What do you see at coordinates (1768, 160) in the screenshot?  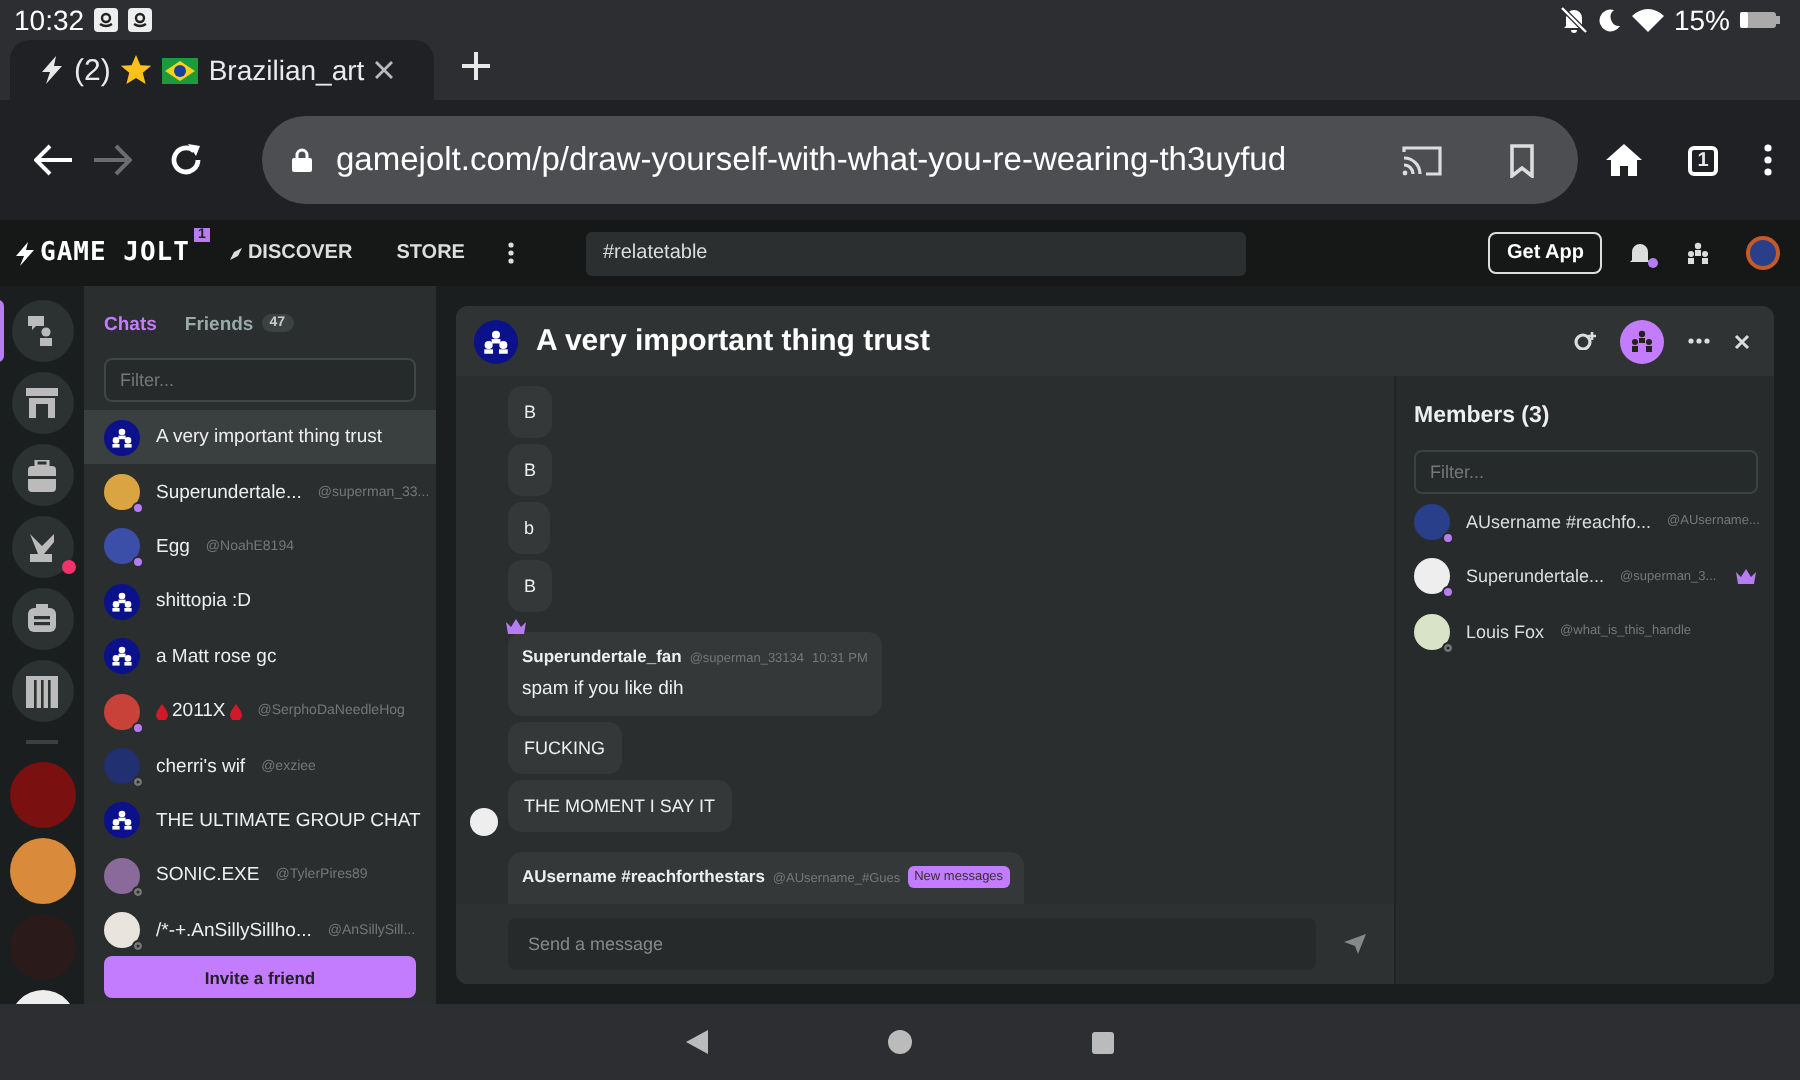 I see `menu-icon` at bounding box center [1768, 160].